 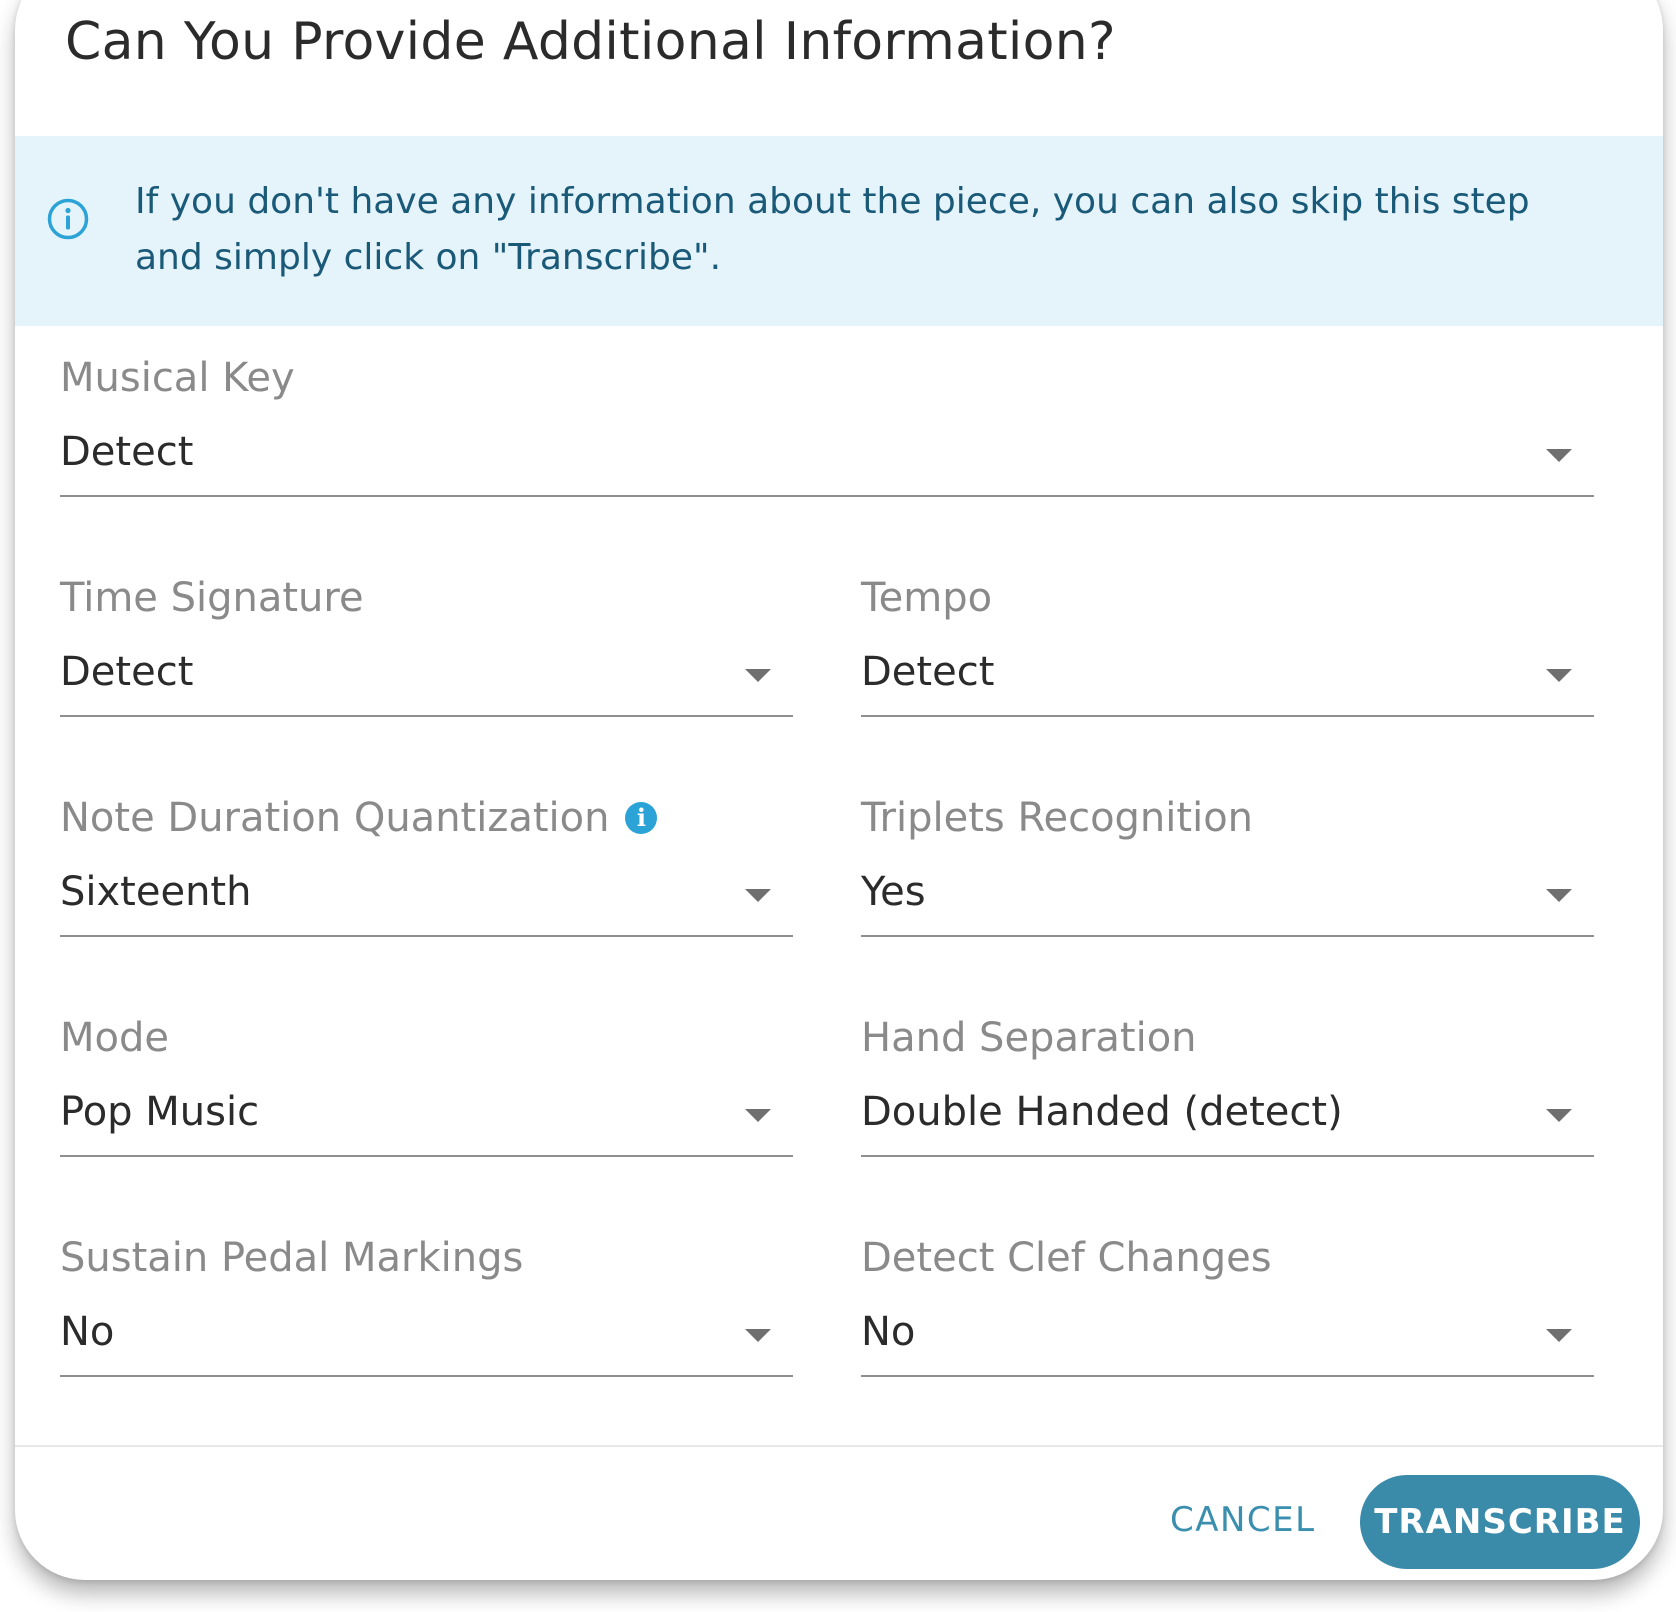 I want to click on dialog-title: Can You Provide Additional Information?, so click(x=590, y=42).